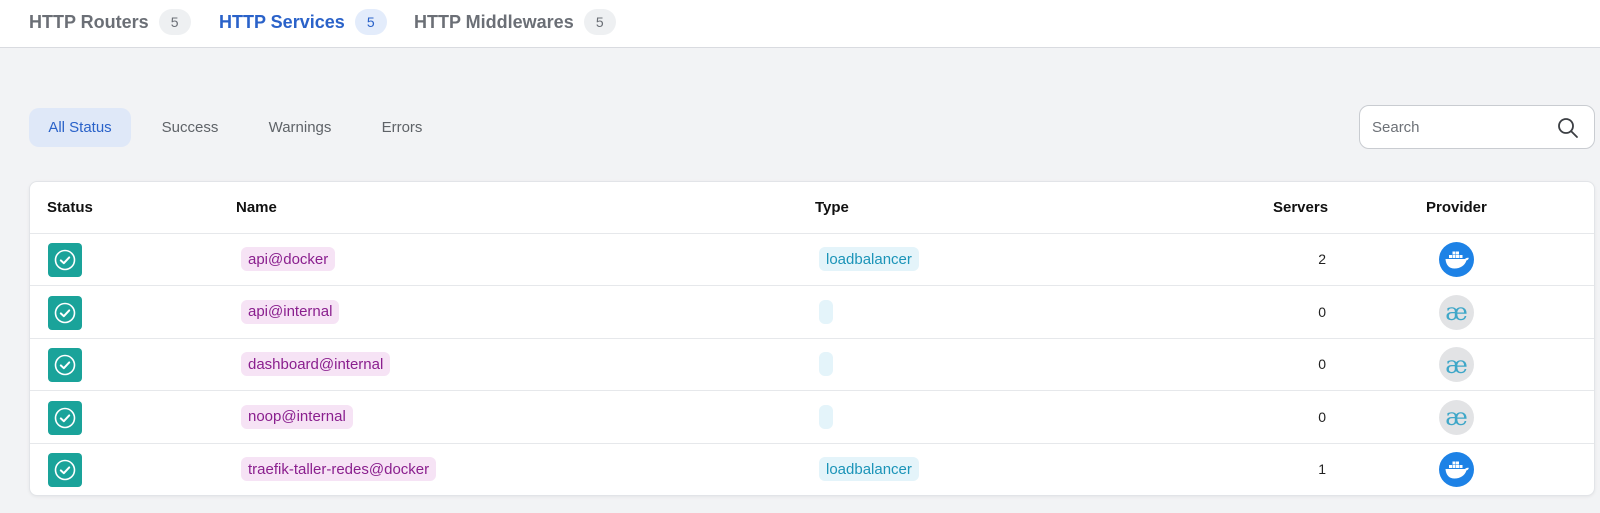  What do you see at coordinates (256, 207) in the screenshot?
I see `header-name: Name` at bounding box center [256, 207].